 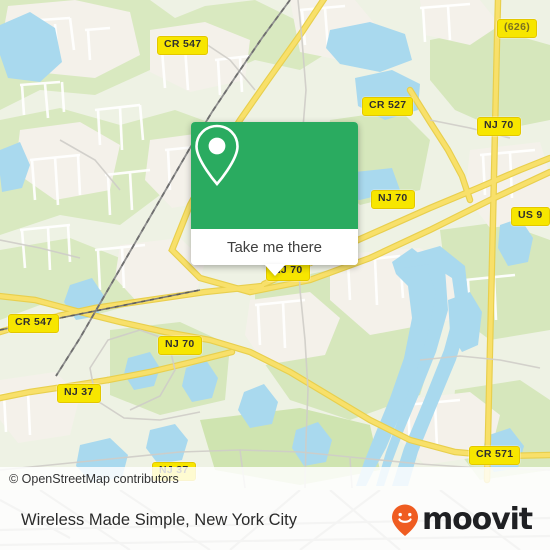 What do you see at coordinates (517, 28) in the screenshot?
I see `road-shield: (626)` at bounding box center [517, 28].